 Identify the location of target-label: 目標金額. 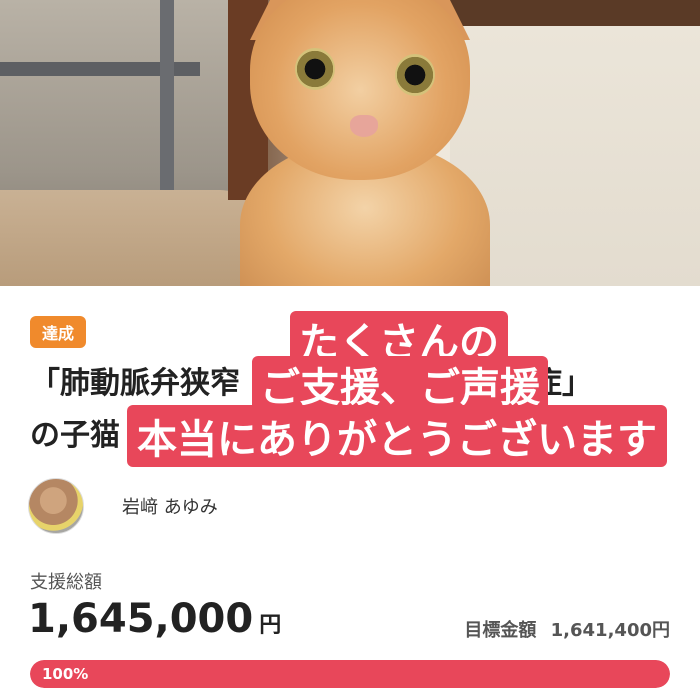
(500, 630).